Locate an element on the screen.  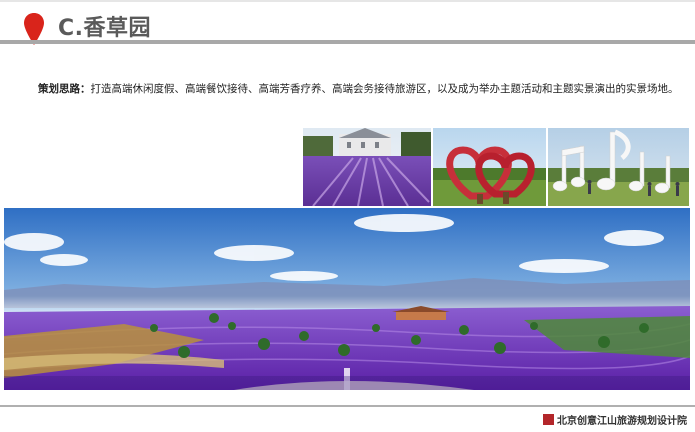
company-footer: 北京创意江山旅游规划设计院 is located at coordinates (615, 419).